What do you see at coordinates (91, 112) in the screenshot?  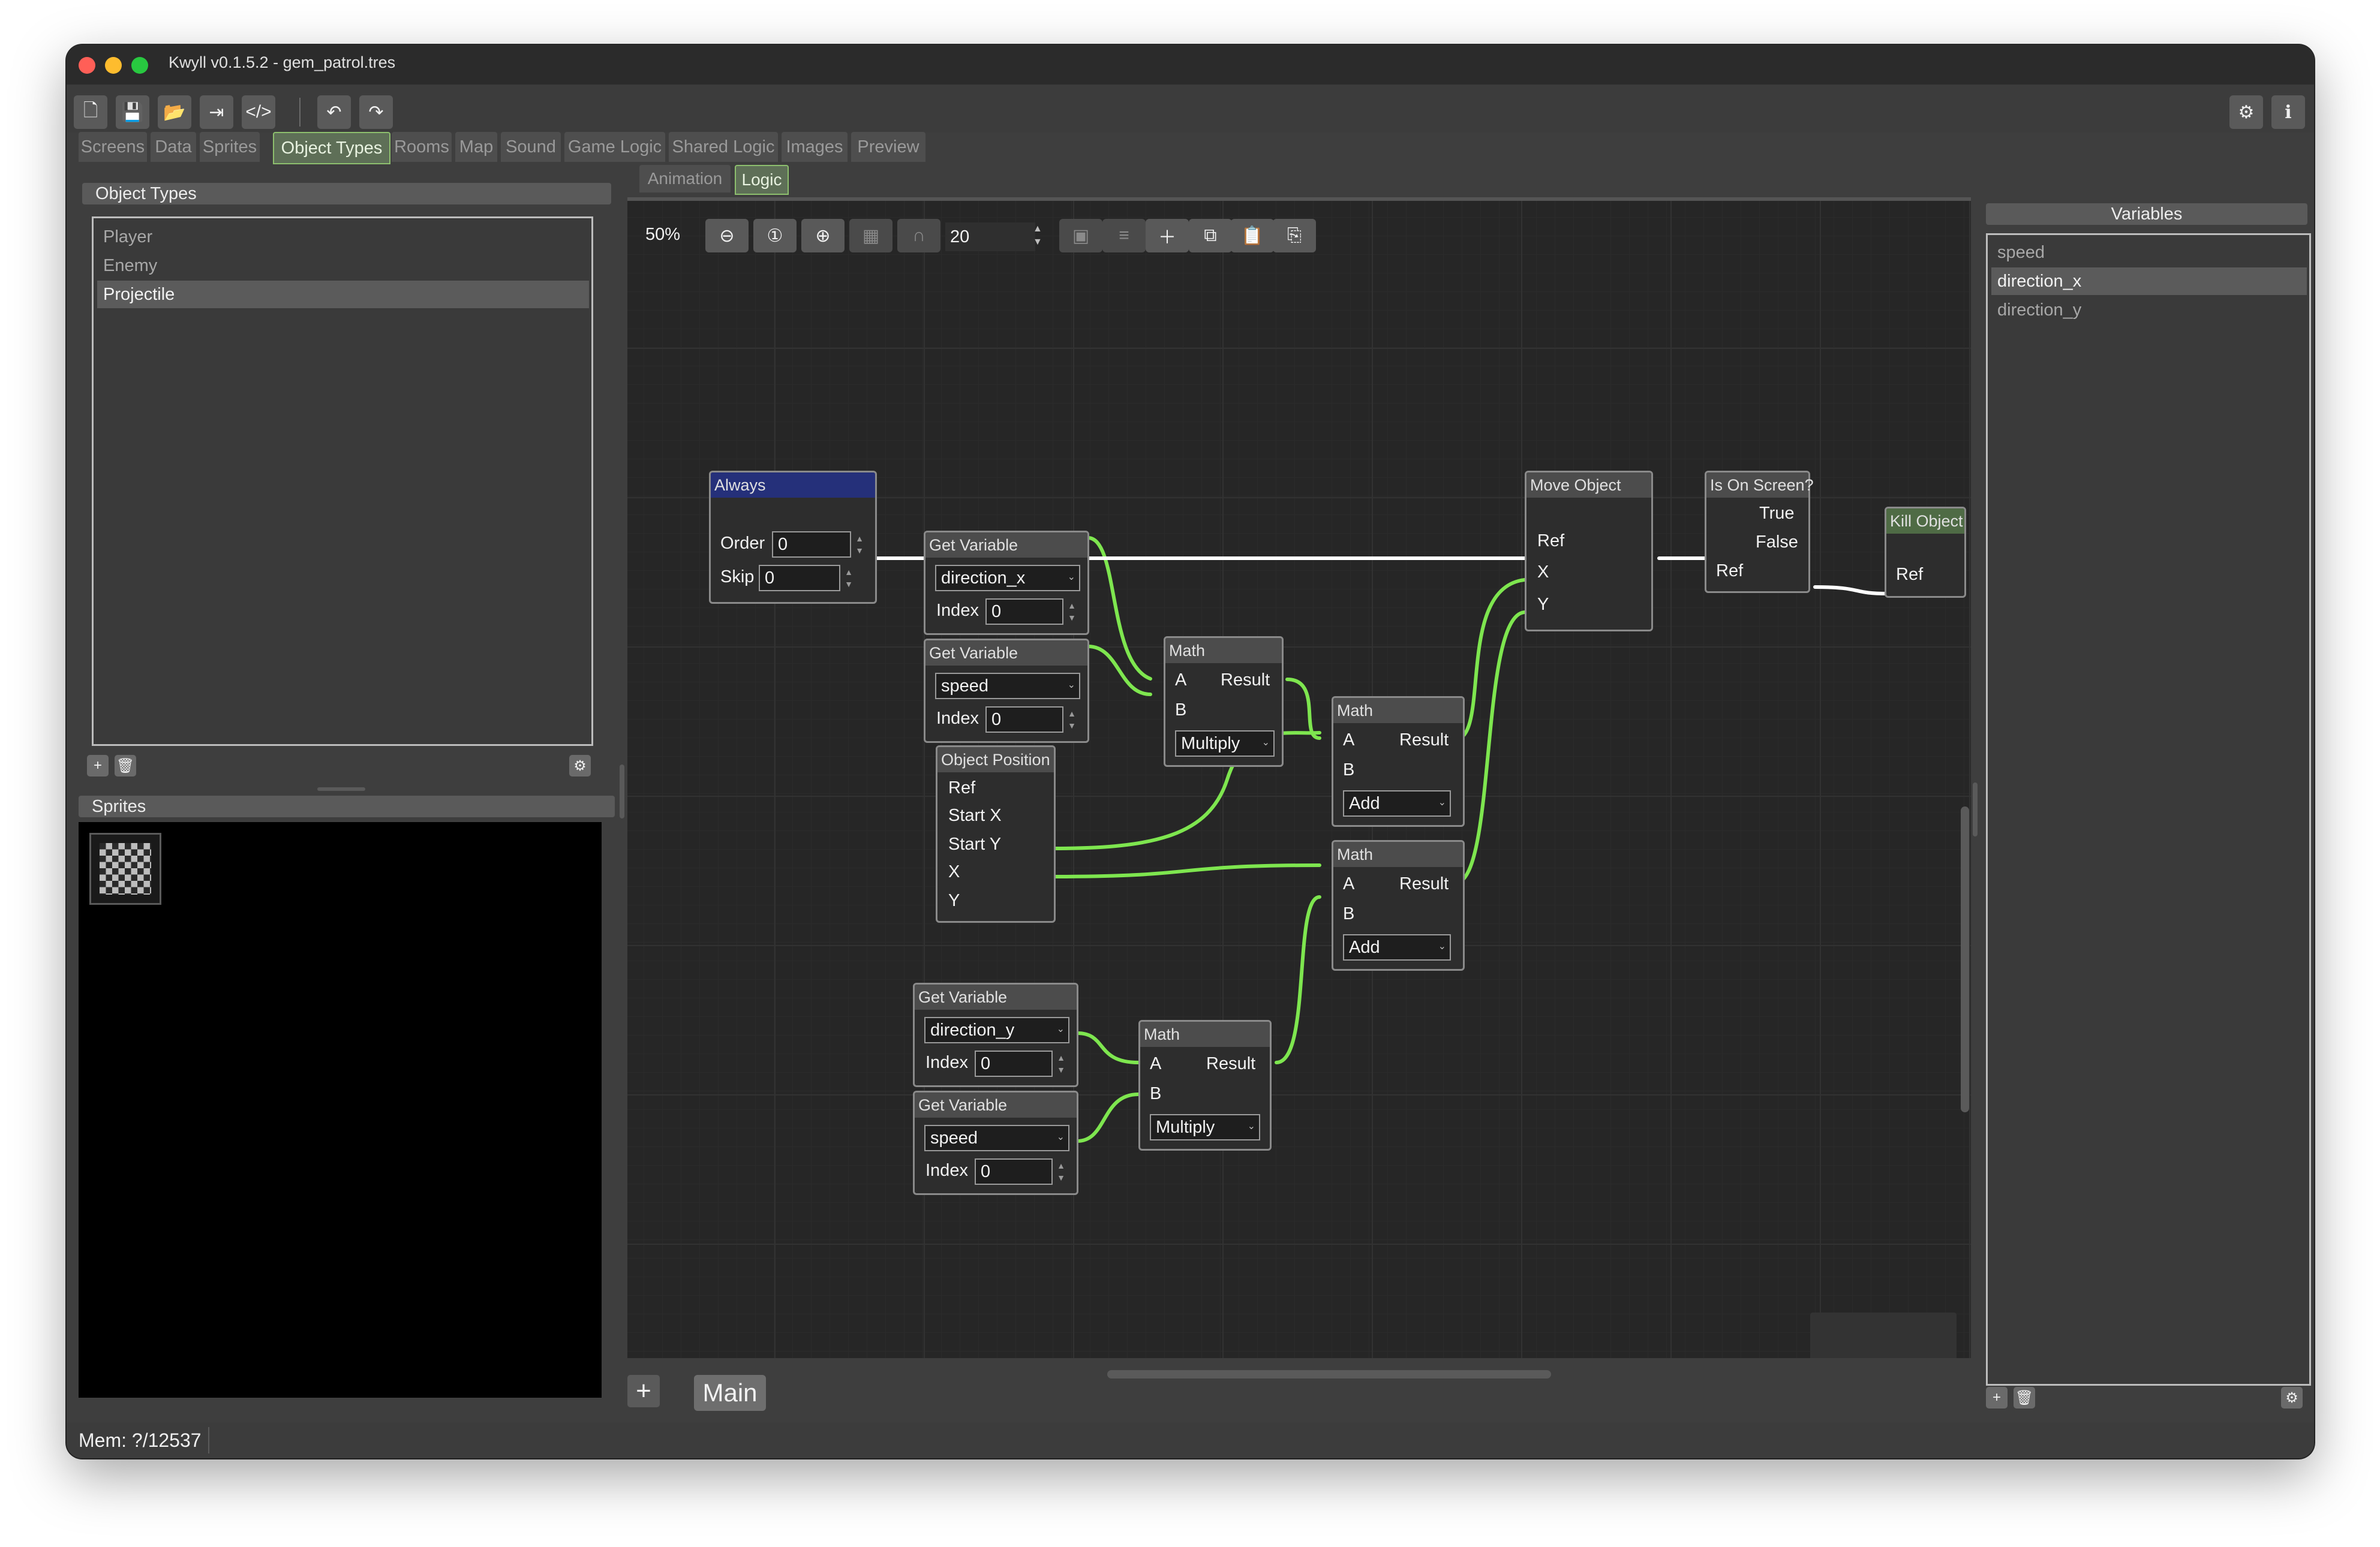 I see `new-file-button: 🗋` at bounding box center [91, 112].